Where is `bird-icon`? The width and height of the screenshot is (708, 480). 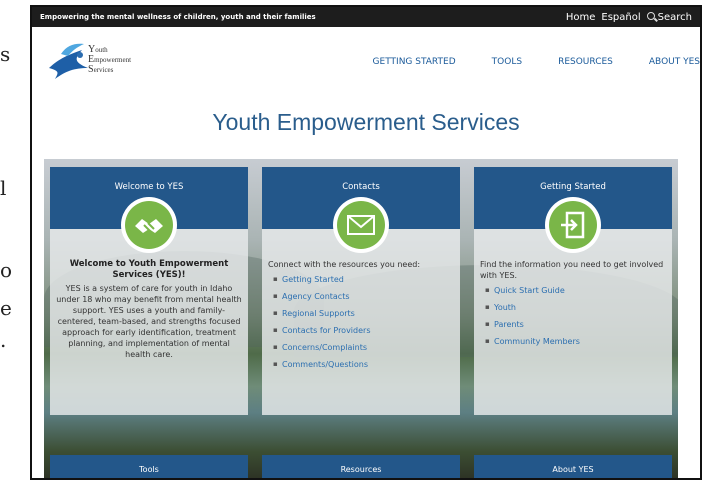 bird-icon is located at coordinates (68, 61).